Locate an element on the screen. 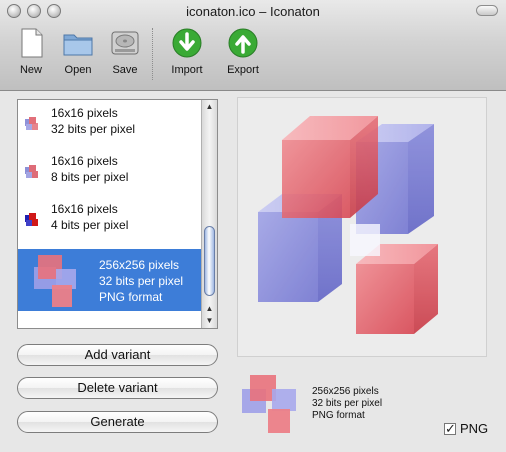 This screenshot has width=506, height=452. new-button: New is located at coordinates (31, 51).